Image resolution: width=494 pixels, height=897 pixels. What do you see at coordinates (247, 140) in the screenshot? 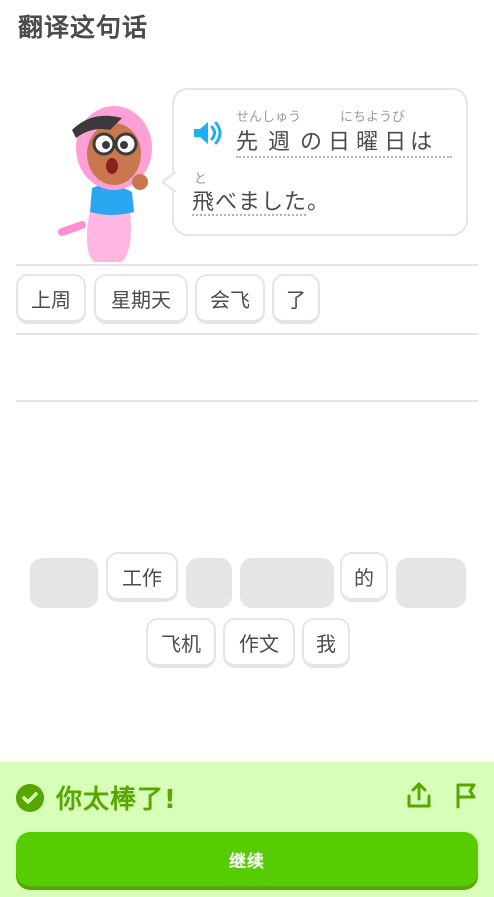
I see `word-token: 先` at bounding box center [247, 140].